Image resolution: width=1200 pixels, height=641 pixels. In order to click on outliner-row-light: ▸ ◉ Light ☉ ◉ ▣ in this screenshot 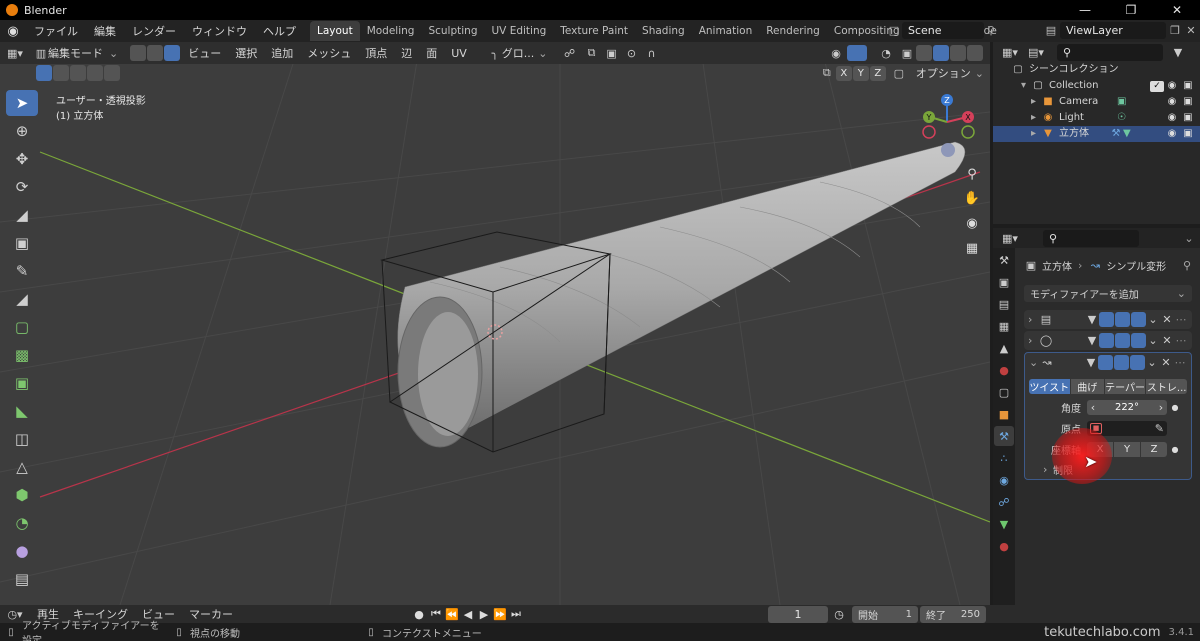, I will do `click(1096, 118)`.